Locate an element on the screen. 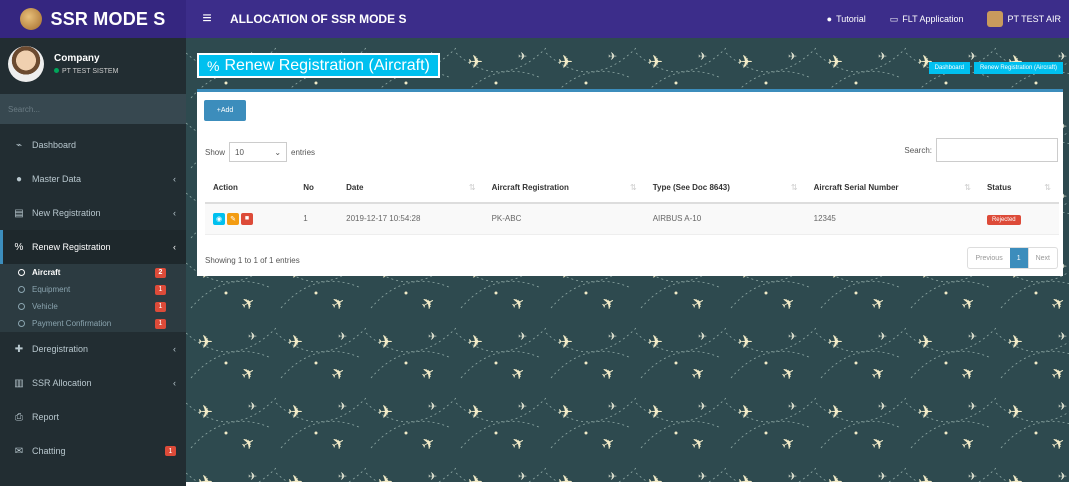 Image resolution: width=1069 pixels, height=486 pixels. column-header-serial: Aircraft Serial Number ⇅ is located at coordinates (892, 188).